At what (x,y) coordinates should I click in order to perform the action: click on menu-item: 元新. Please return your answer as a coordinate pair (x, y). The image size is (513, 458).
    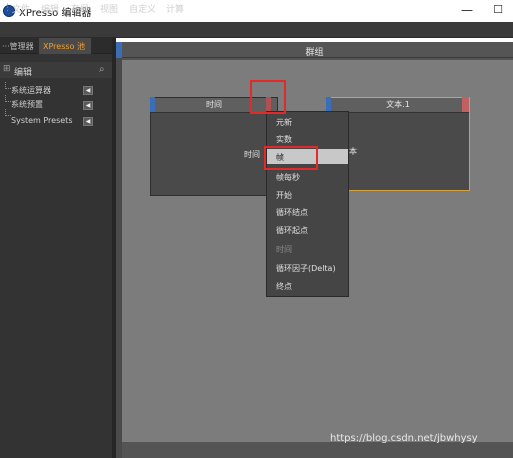
    Looking at the image, I should click on (311, 122).